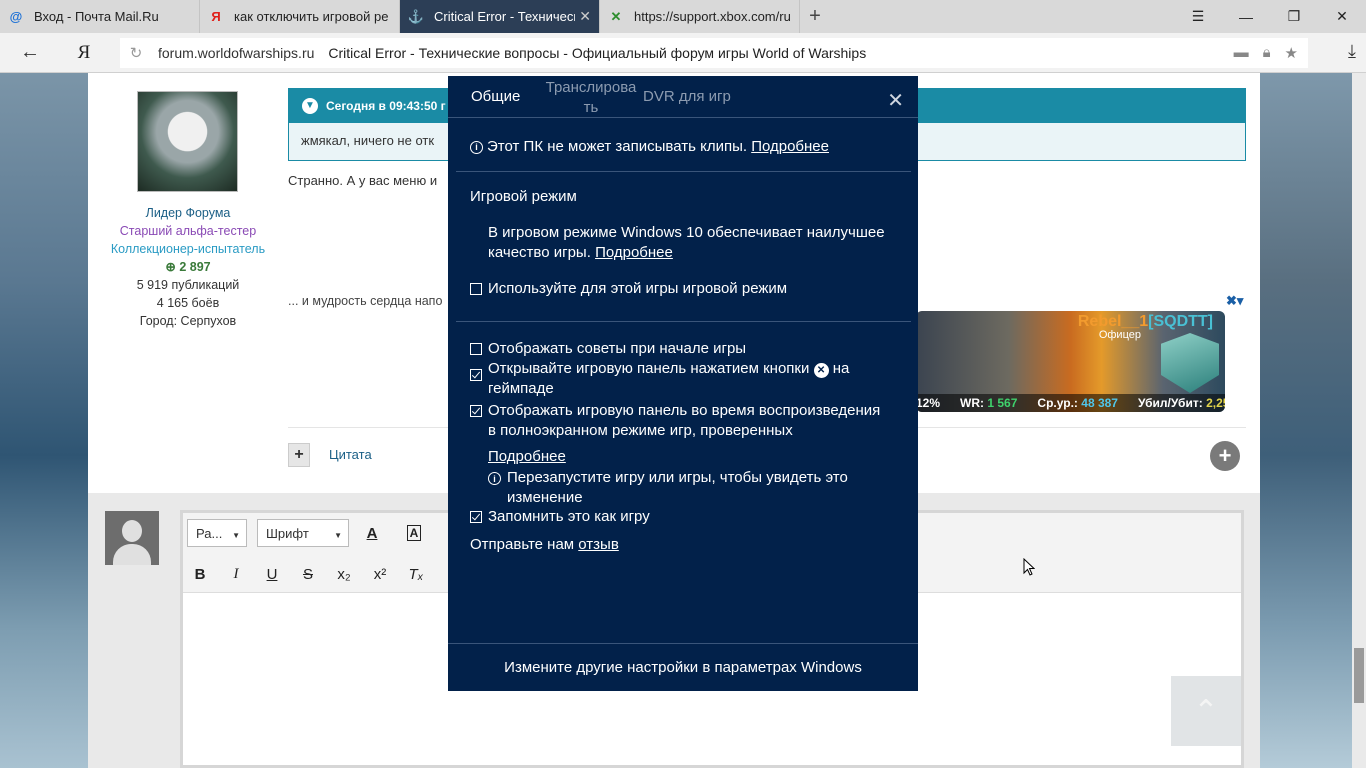 The image size is (1366, 768). Describe the element at coordinates (100, 16) in the screenshot. I see `tab-mail: @ Вход - Почта Mail.Ru` at that location.